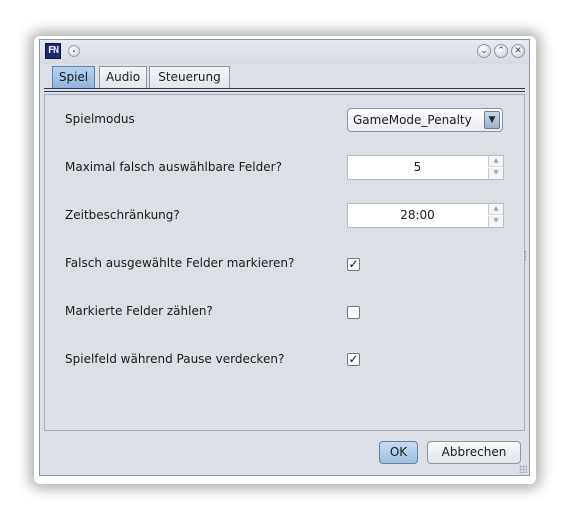 This screenshot has width=569, height=515. I want to click on count-marked-fields-checkbox, so click(353, 312).